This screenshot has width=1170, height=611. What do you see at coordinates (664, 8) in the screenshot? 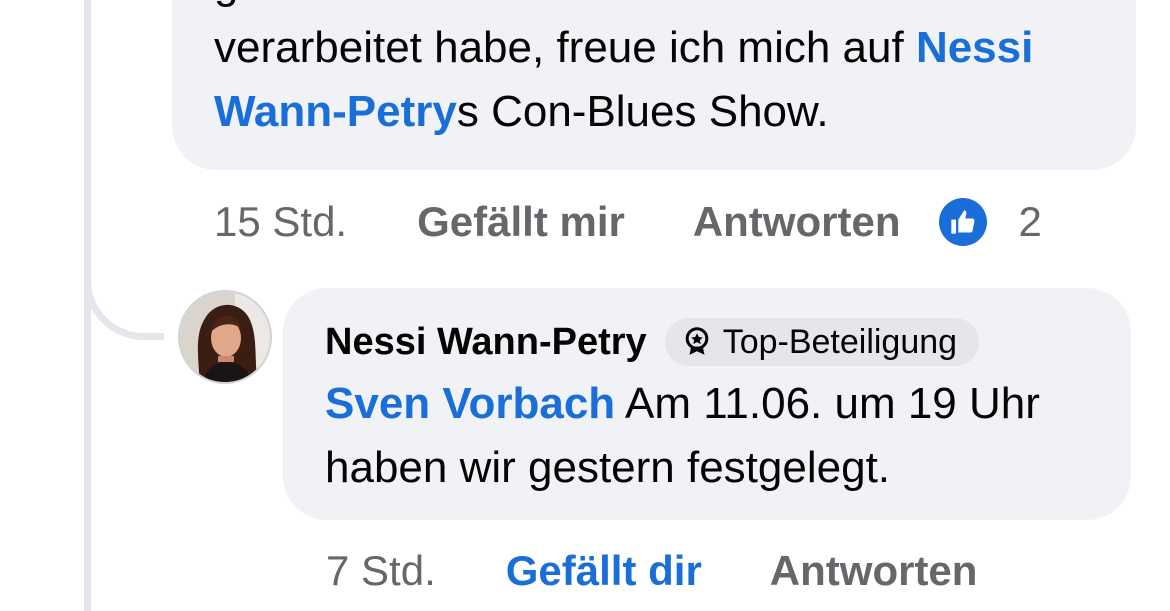
I see `comment-text-partial: gekommen bin und alle Eindrücke` at bounding box center [664, 8].